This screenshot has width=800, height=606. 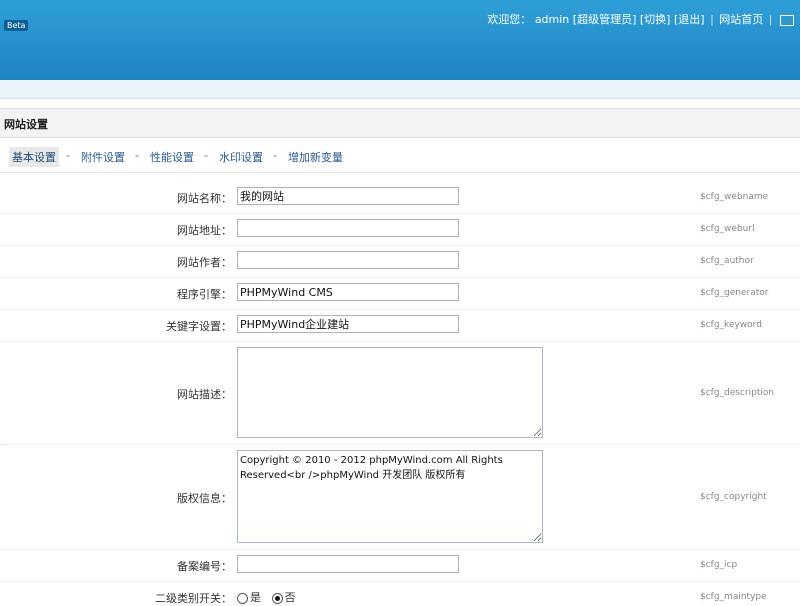 I want to click on generator-input, so click(x=348, y=292).